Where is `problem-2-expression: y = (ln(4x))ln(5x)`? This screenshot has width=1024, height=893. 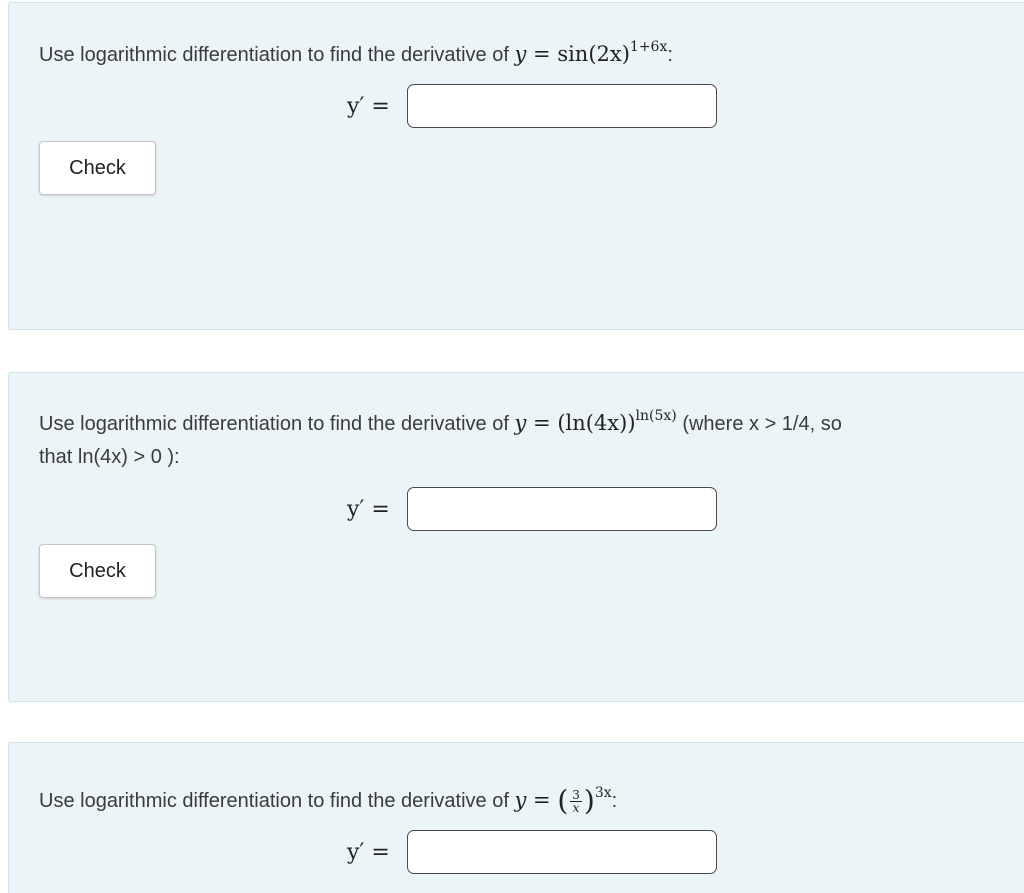
problem-2-expression: y = (ln(4x))ln(5x) is located at coordinates (595, 421).